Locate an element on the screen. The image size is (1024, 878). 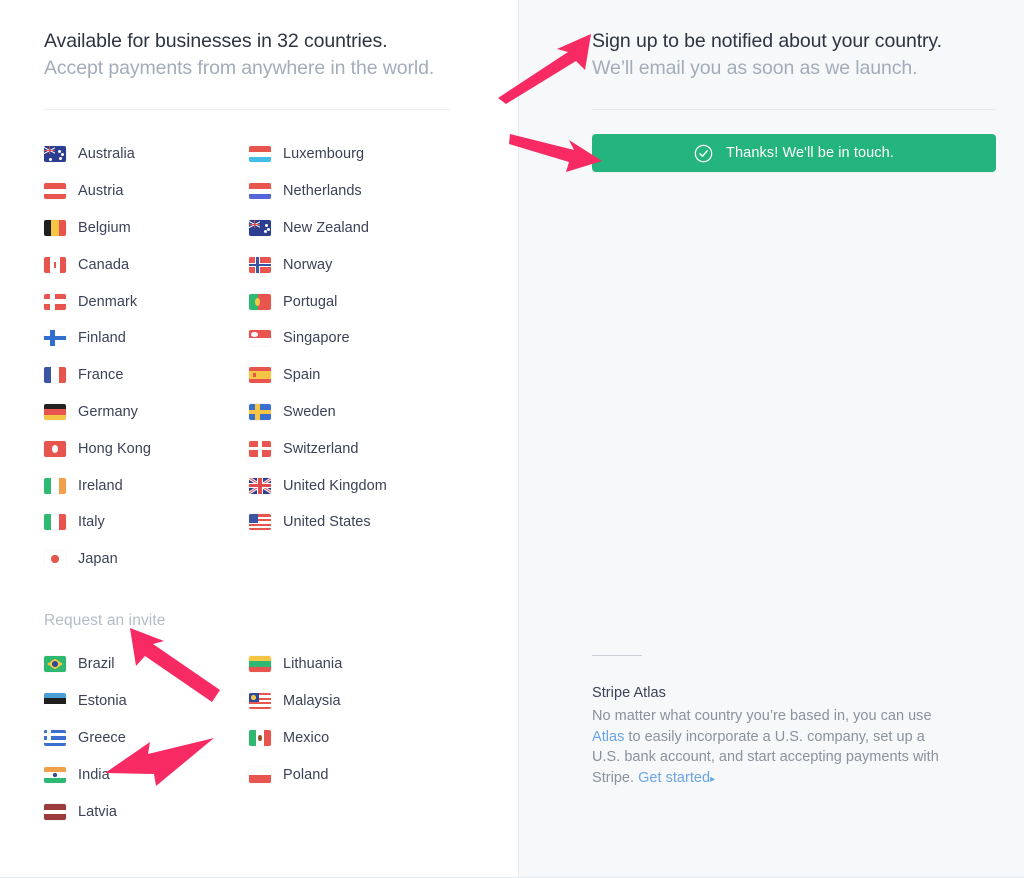
country-row: Japan is located at coordinates (146, 559).